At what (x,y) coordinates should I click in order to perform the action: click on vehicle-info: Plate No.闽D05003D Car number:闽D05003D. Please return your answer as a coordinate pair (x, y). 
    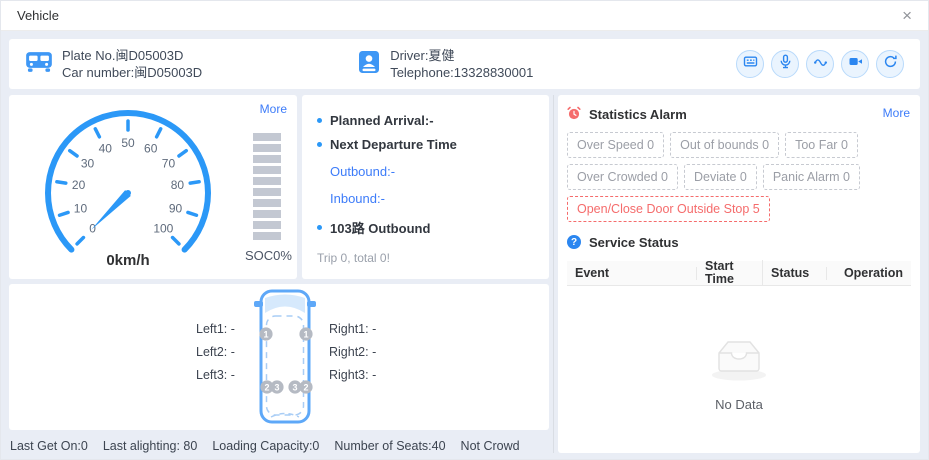
    Looking at the image, I should click on (113, 64).